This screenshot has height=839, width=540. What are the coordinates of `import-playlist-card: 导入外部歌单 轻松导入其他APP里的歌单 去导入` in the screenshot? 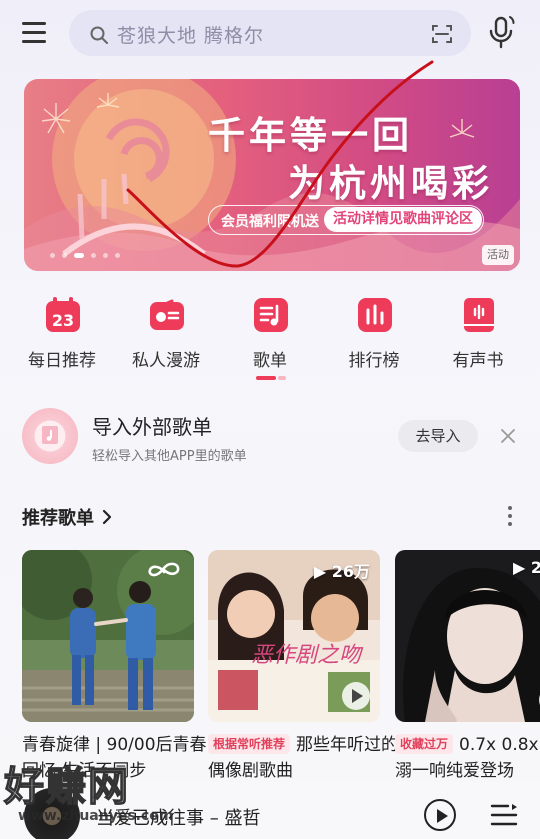 It's located at (270, 436).